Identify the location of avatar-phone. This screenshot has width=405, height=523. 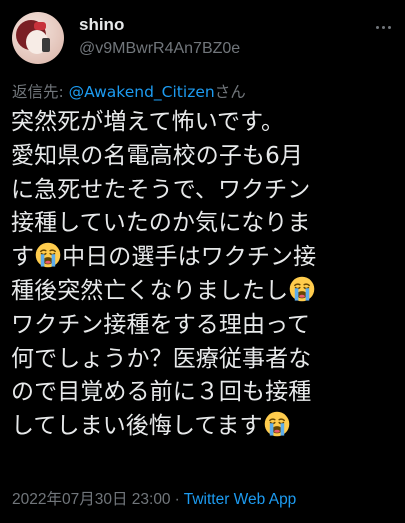
(46, 45).